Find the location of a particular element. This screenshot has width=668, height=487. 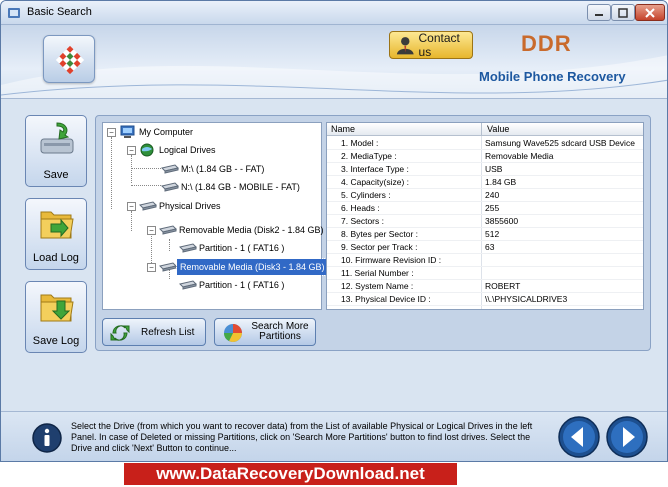

row-name: 5. Cylinders : is located at coordinates (366, 195).